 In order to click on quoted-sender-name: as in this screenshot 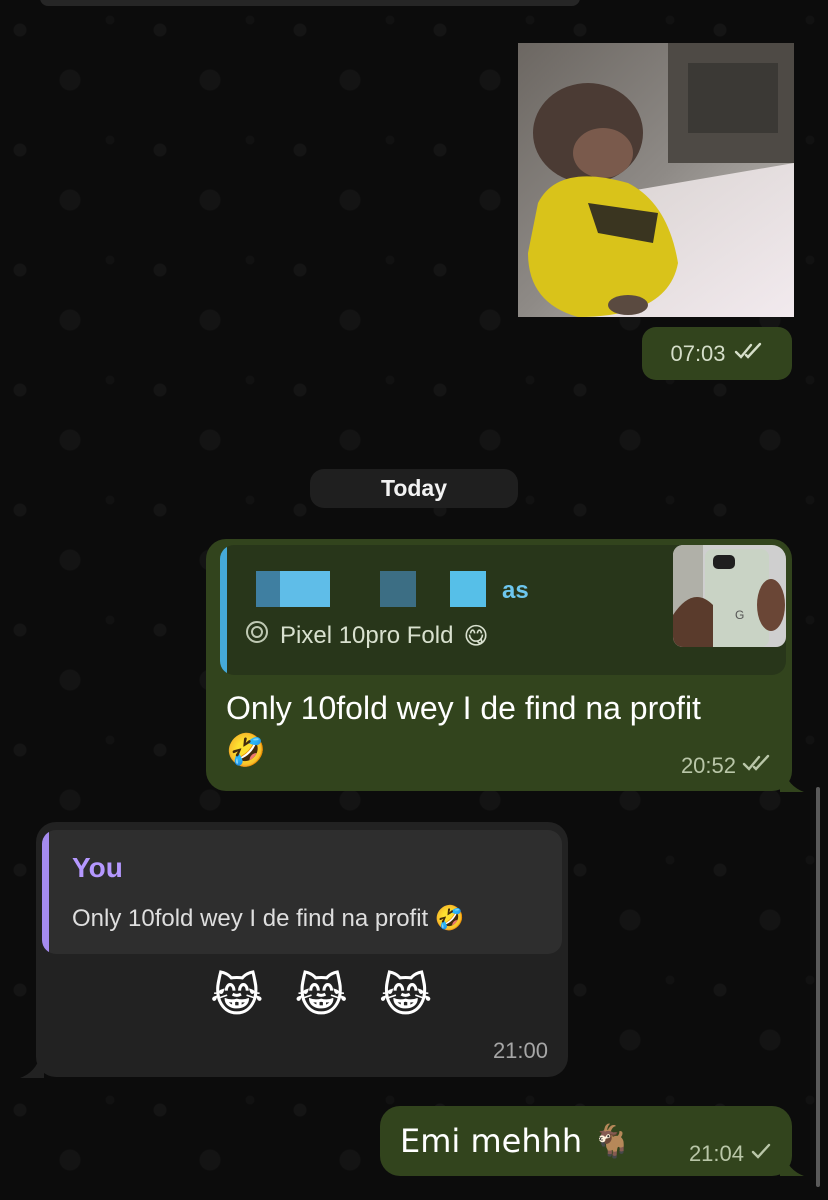, I will do `click(515, 590)`.